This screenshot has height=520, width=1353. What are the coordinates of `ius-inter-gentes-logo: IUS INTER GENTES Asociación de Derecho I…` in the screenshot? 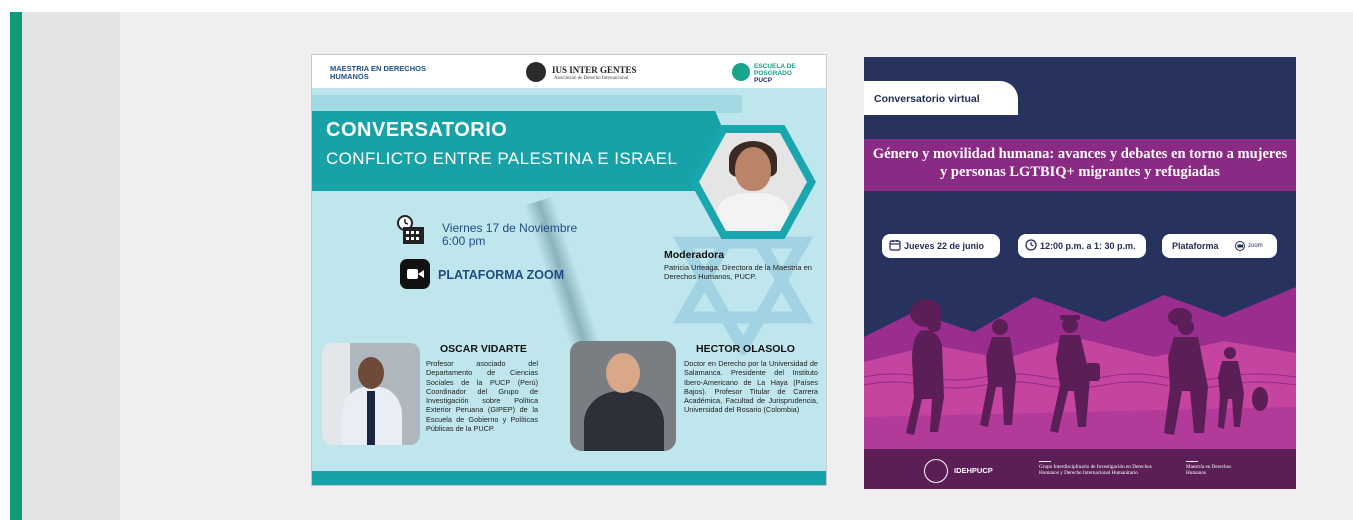 It's located at (591, 73).